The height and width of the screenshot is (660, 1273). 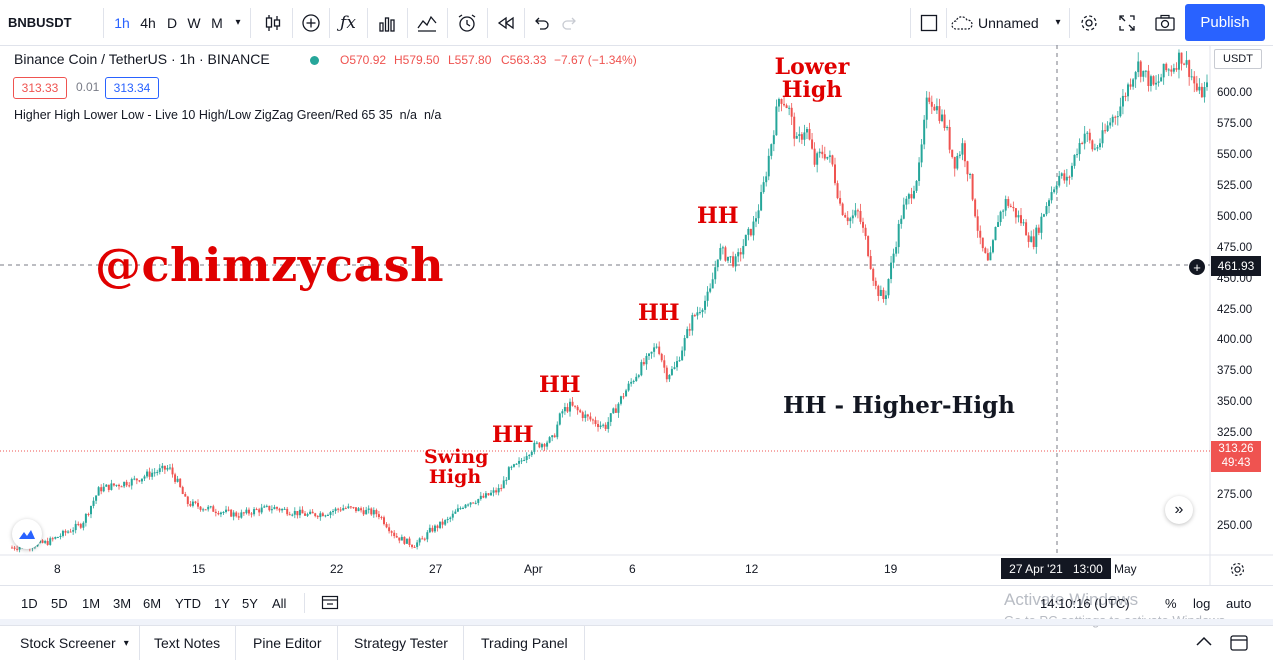 What do you see at coordinates (1201, 603) in the screenshot?
I see `log-toggle: log` at bounding box center [1201, 603].